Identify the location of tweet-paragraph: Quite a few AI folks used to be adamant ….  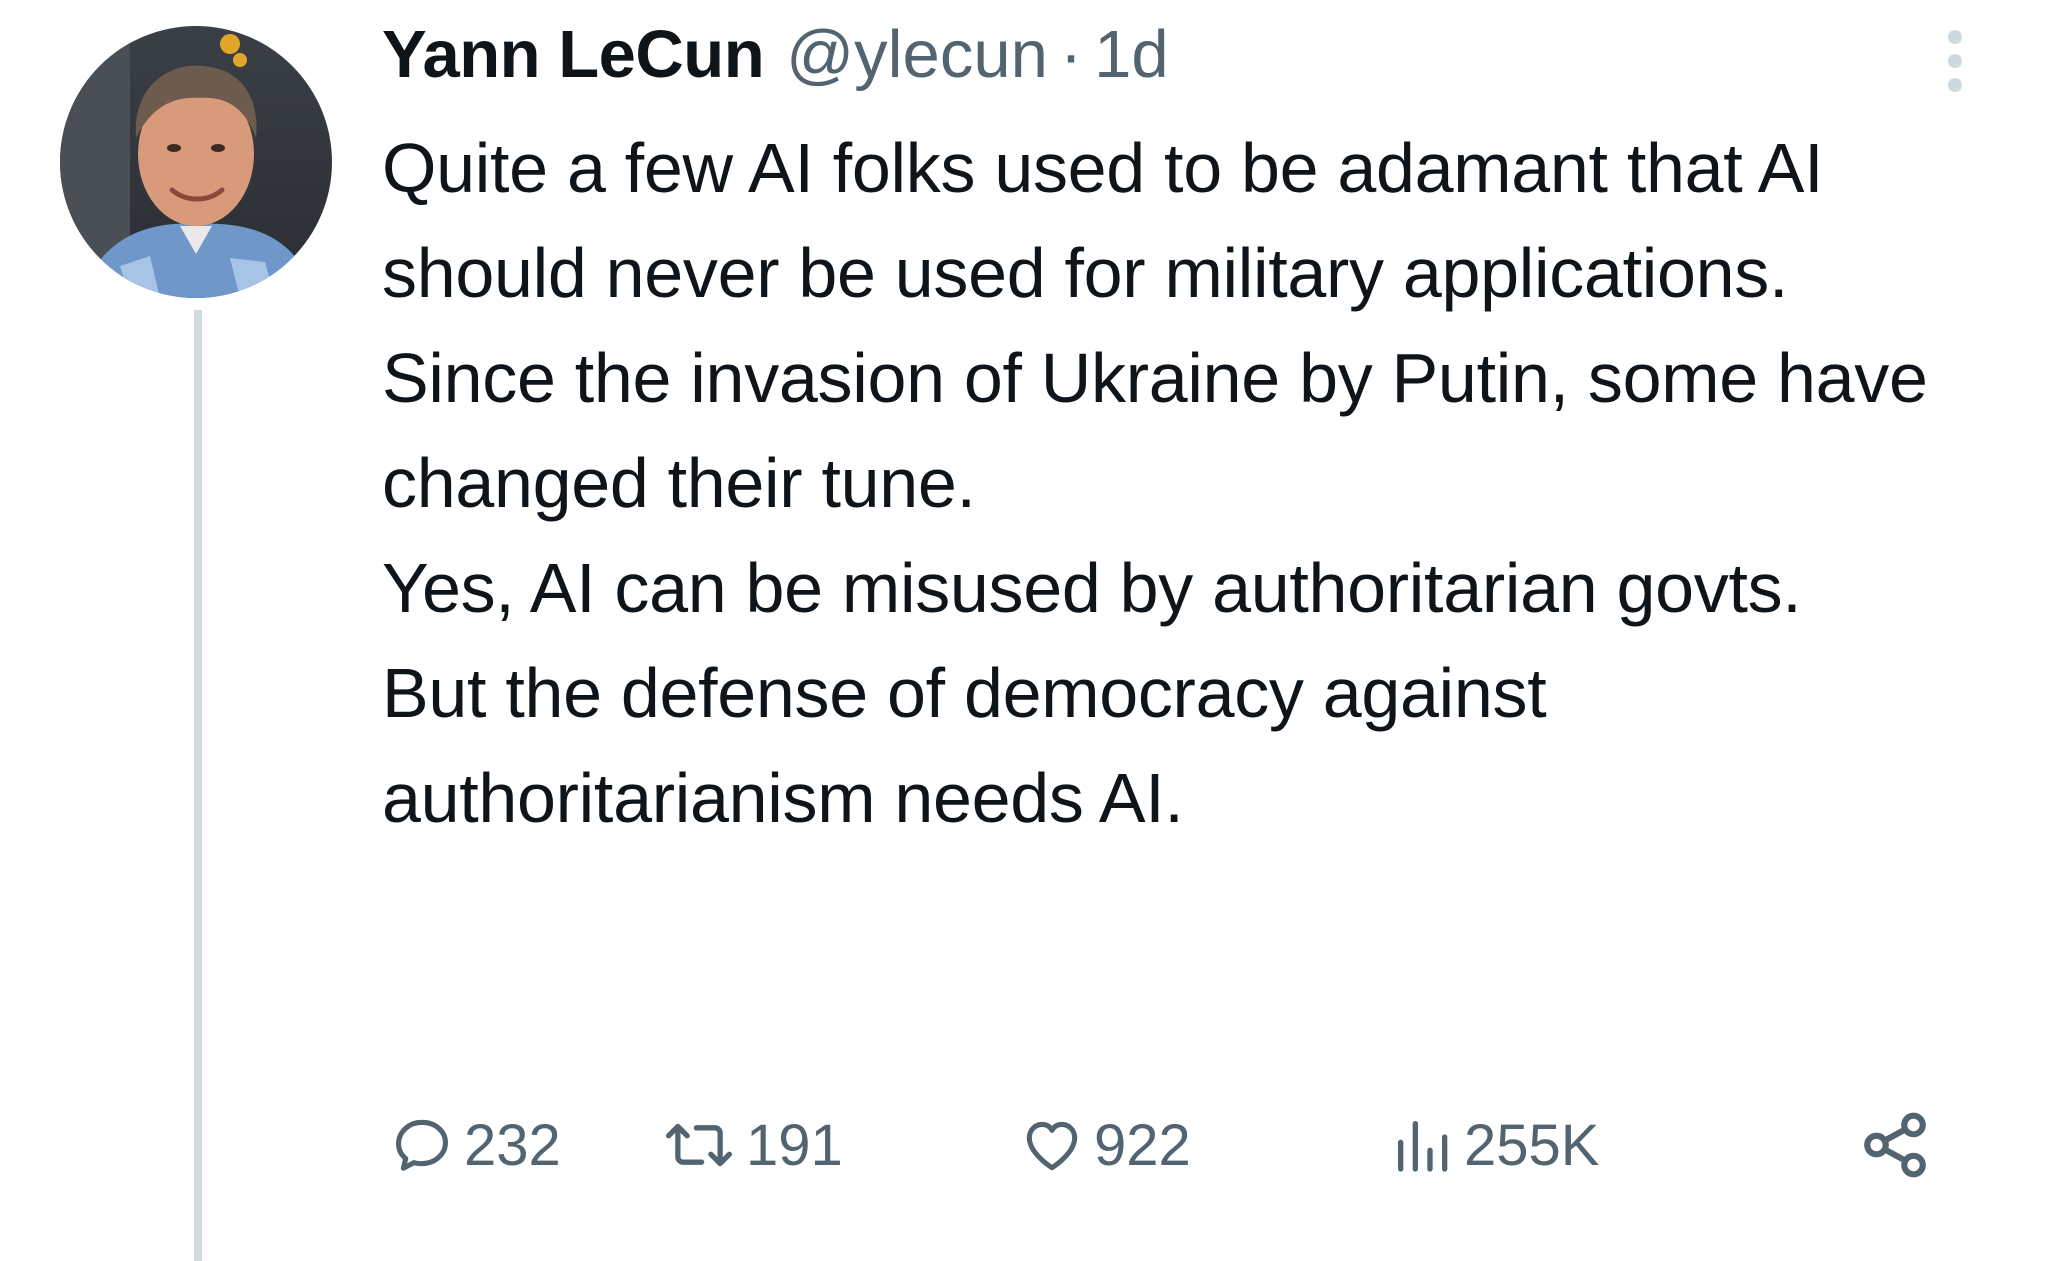
(1103, 220).